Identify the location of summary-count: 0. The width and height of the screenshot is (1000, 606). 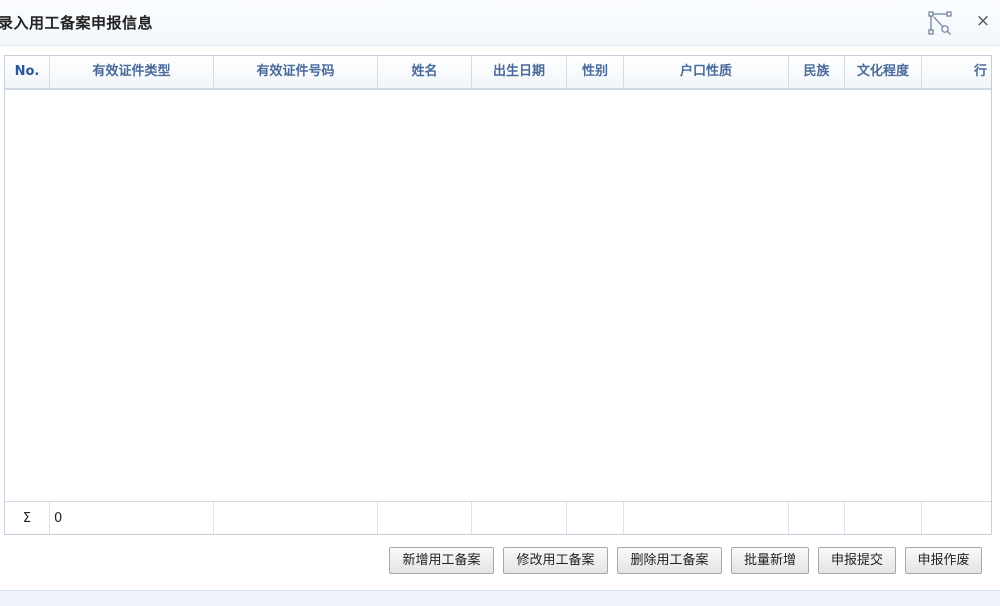
(132, 518).